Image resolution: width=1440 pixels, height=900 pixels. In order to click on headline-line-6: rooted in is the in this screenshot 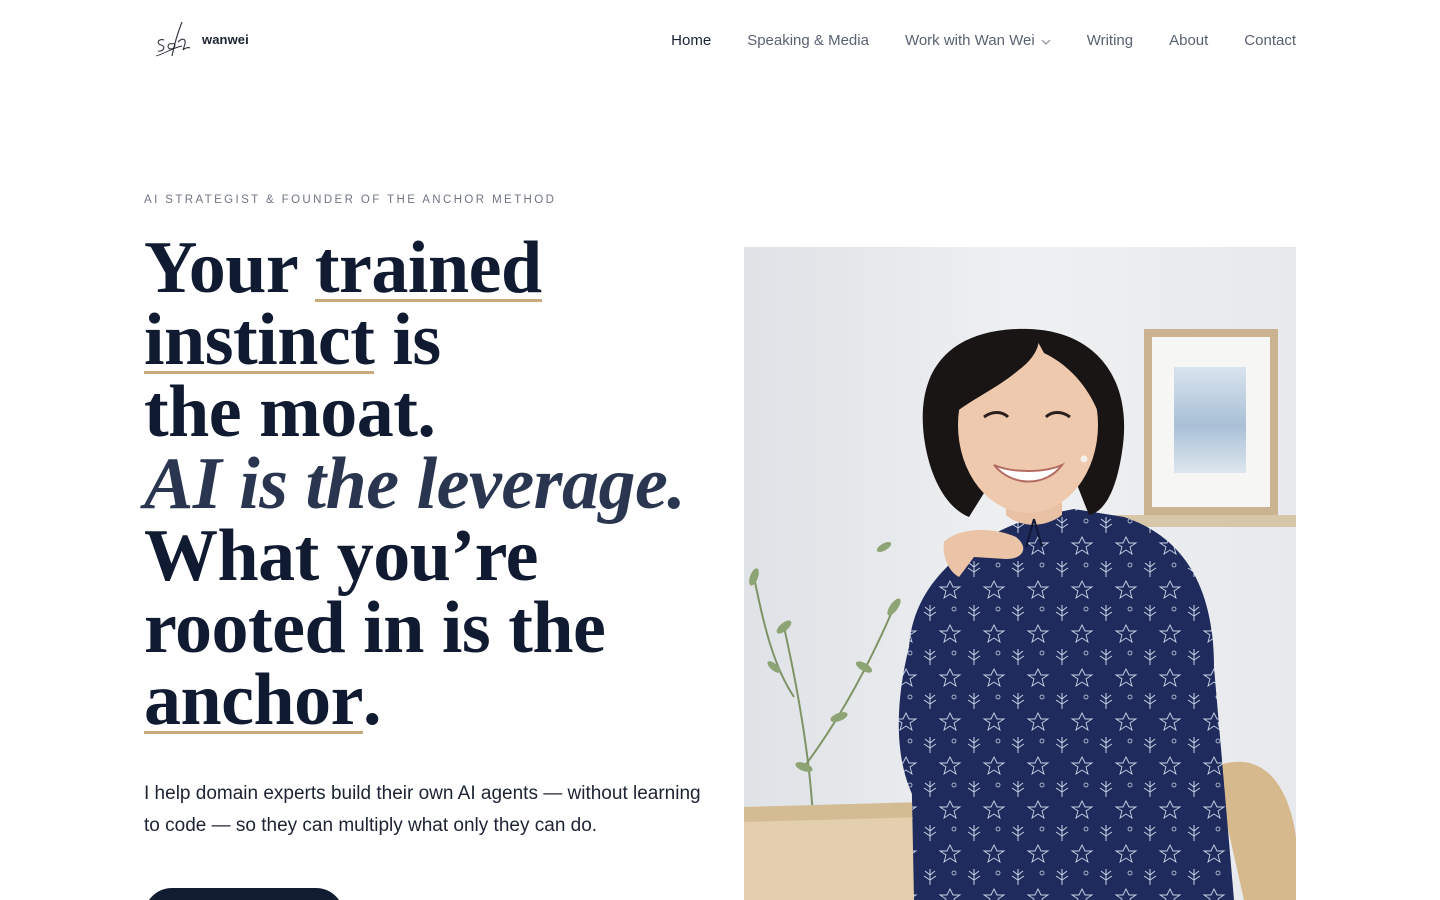, I will do `click(375, 628)`.